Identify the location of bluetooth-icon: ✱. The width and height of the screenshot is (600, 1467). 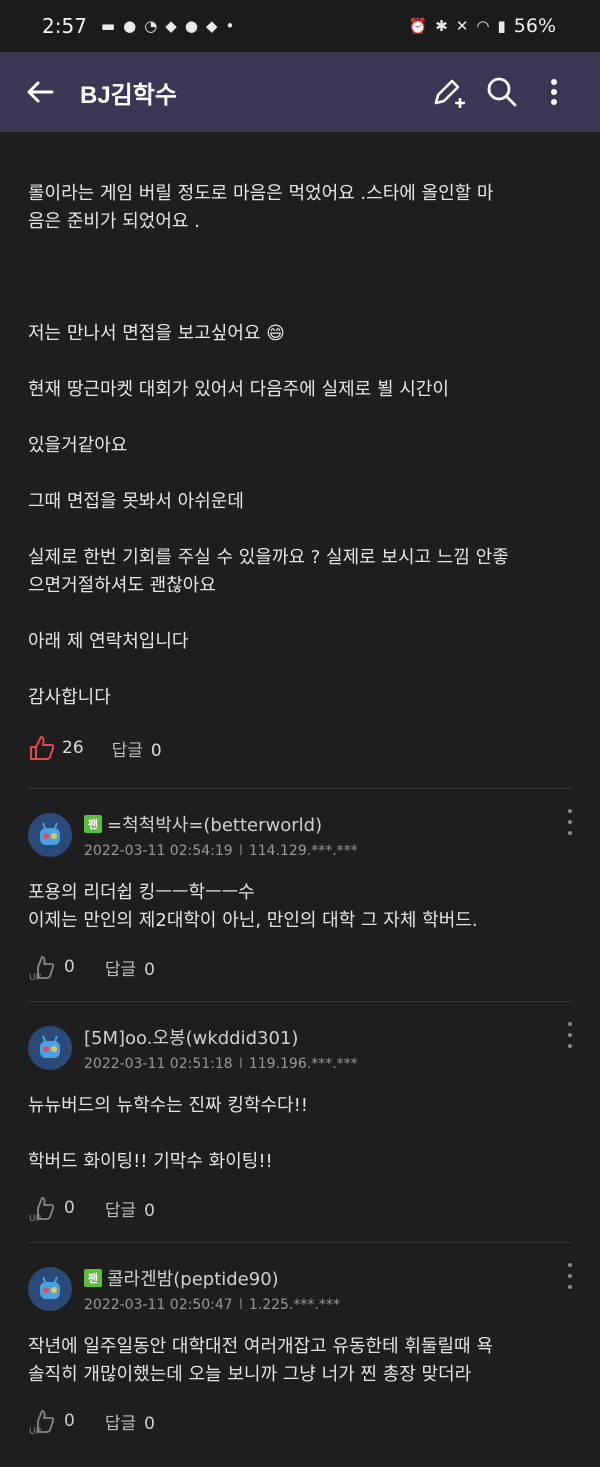
(441, 26).